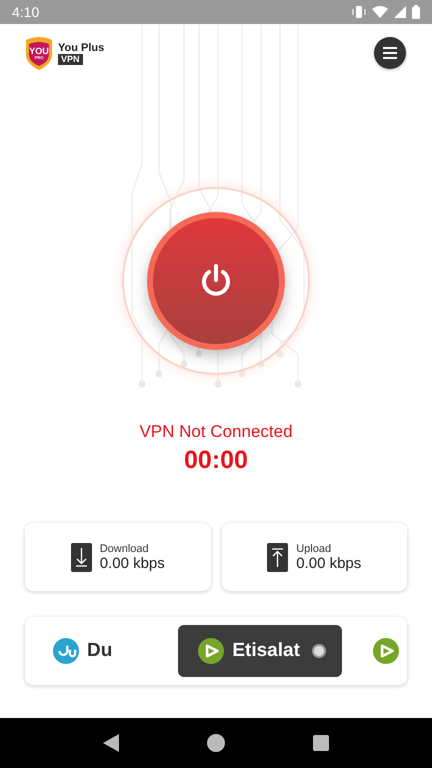  I want to click on brand-name: You Plus, so click(81, 48).